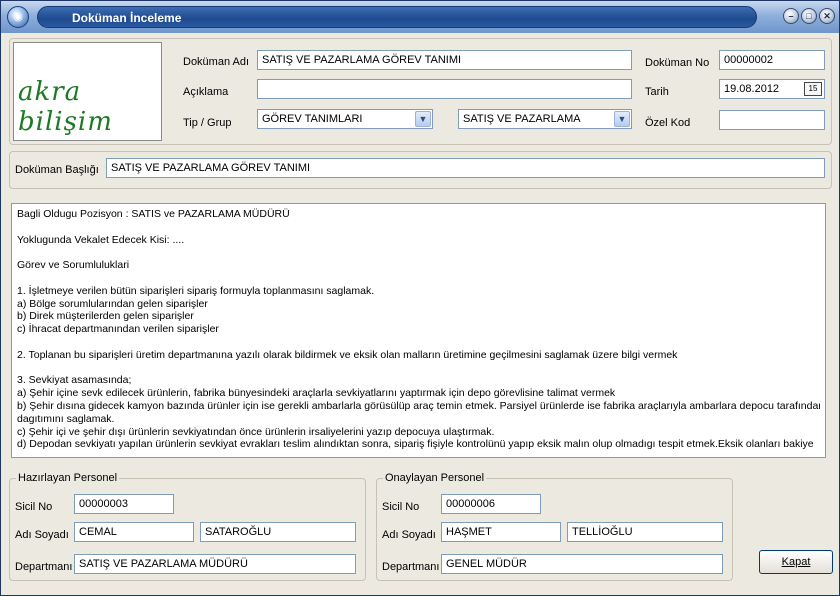 Image resolution: width=840 pixels, height=596 pixels. Describe the element at coordinates (57, 170) in the screenshot. I see `doc-title-label: Doküman Başlığı` at that location.